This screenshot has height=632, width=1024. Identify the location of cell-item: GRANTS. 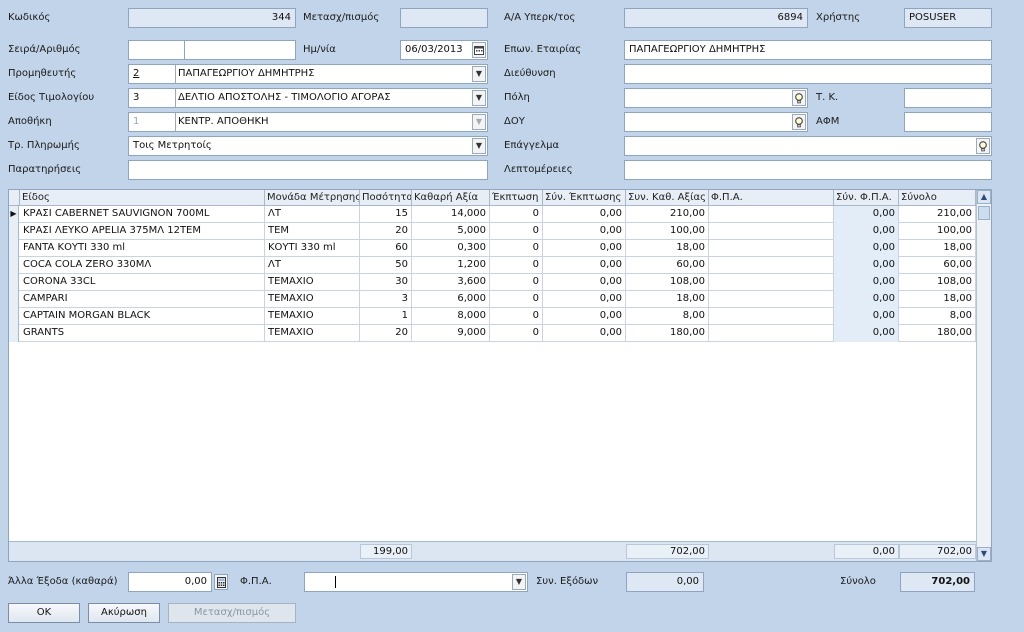
(142, 333).